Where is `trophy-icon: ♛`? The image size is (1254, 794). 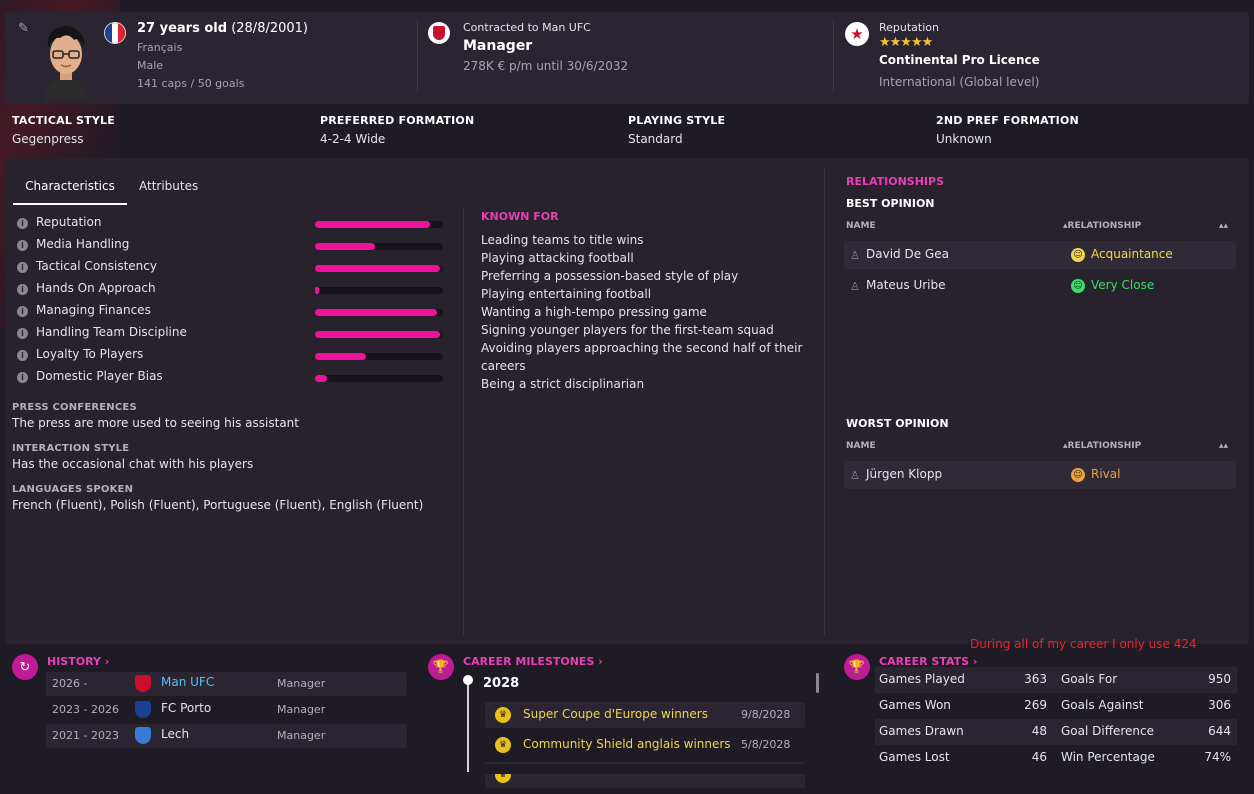
trophy-icon: ♛ is located at coordinates (503, 745).